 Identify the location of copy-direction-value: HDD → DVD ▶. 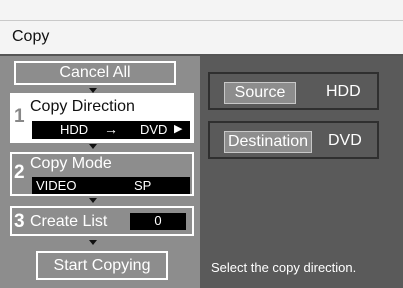
(111, 130).